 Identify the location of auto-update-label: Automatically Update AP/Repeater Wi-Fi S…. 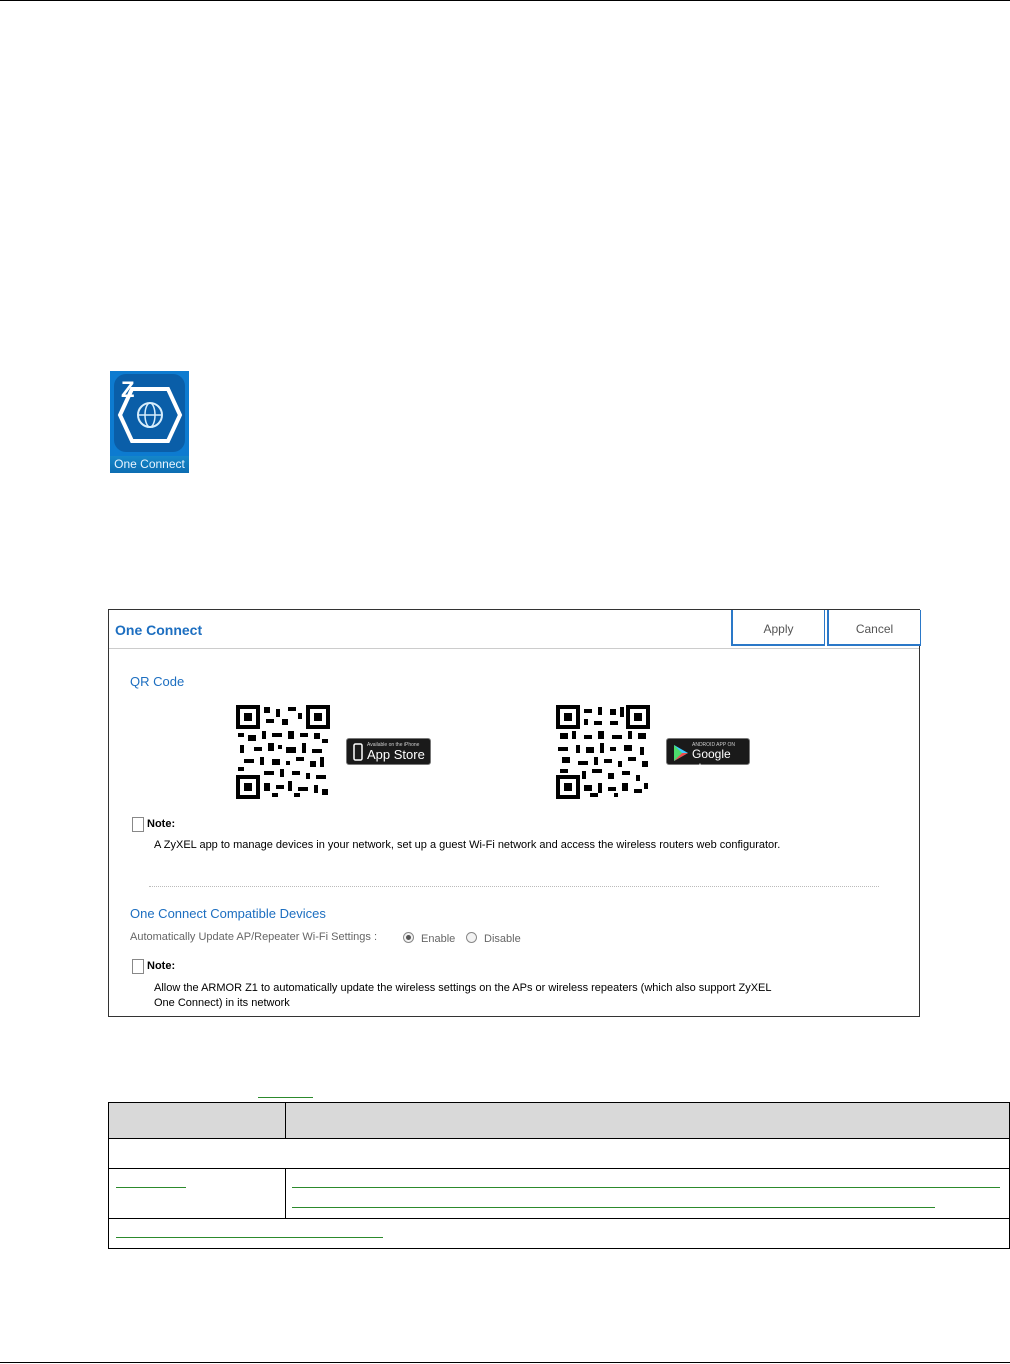
(253, 937).